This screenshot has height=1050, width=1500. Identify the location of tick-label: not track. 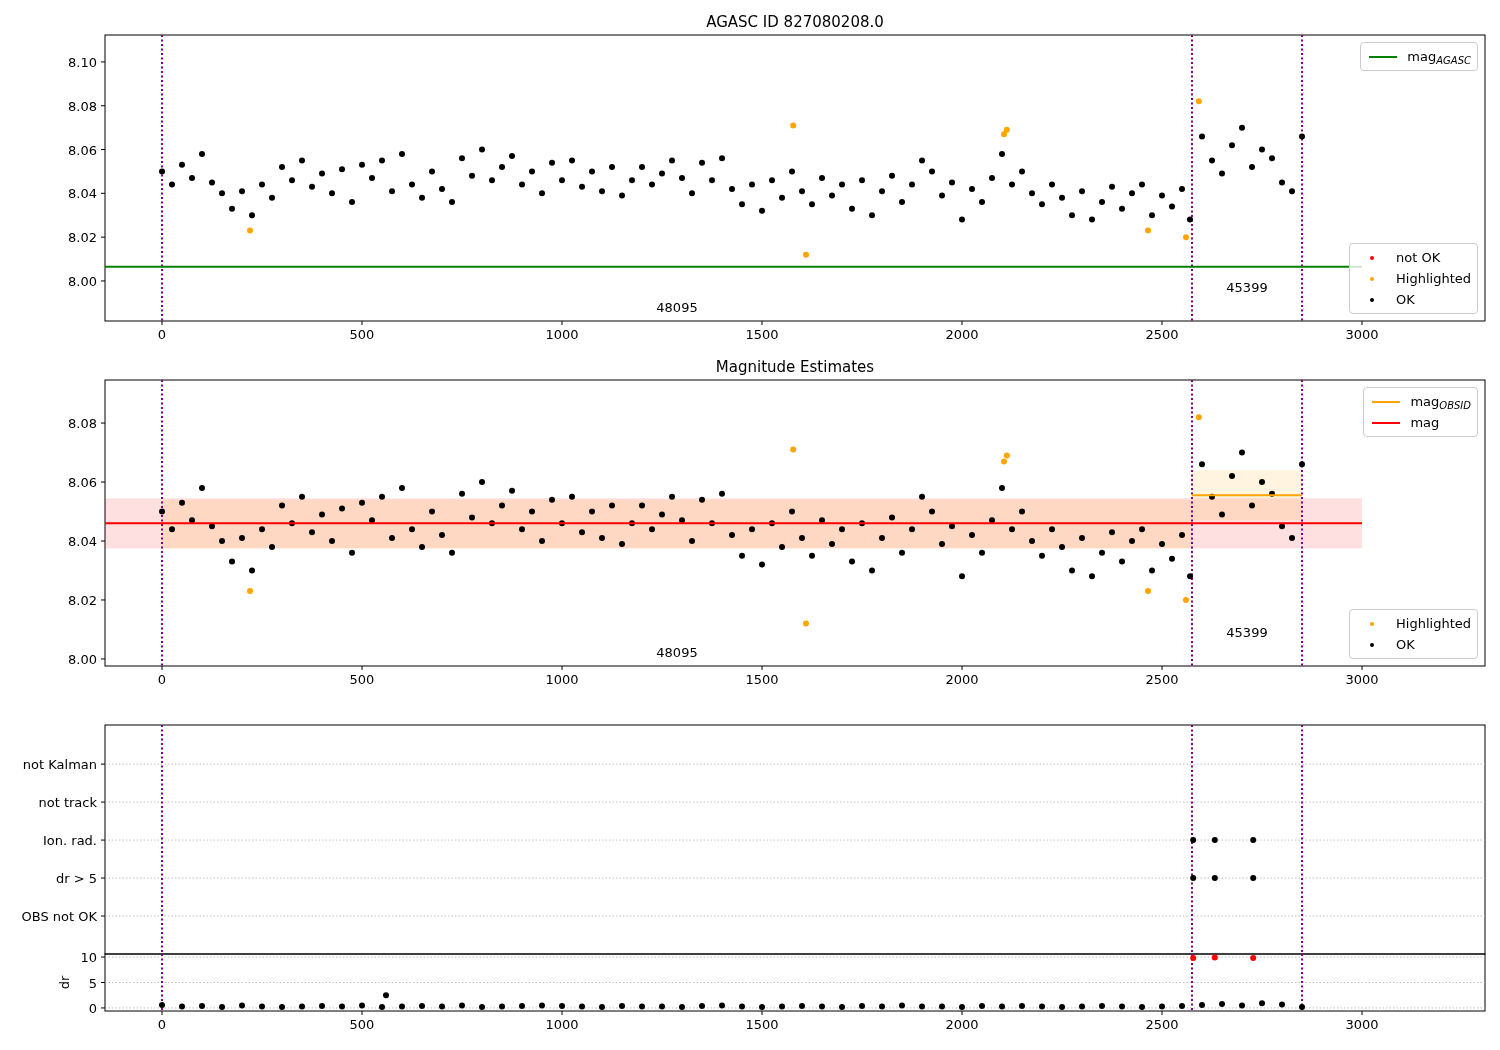
(67, 803).